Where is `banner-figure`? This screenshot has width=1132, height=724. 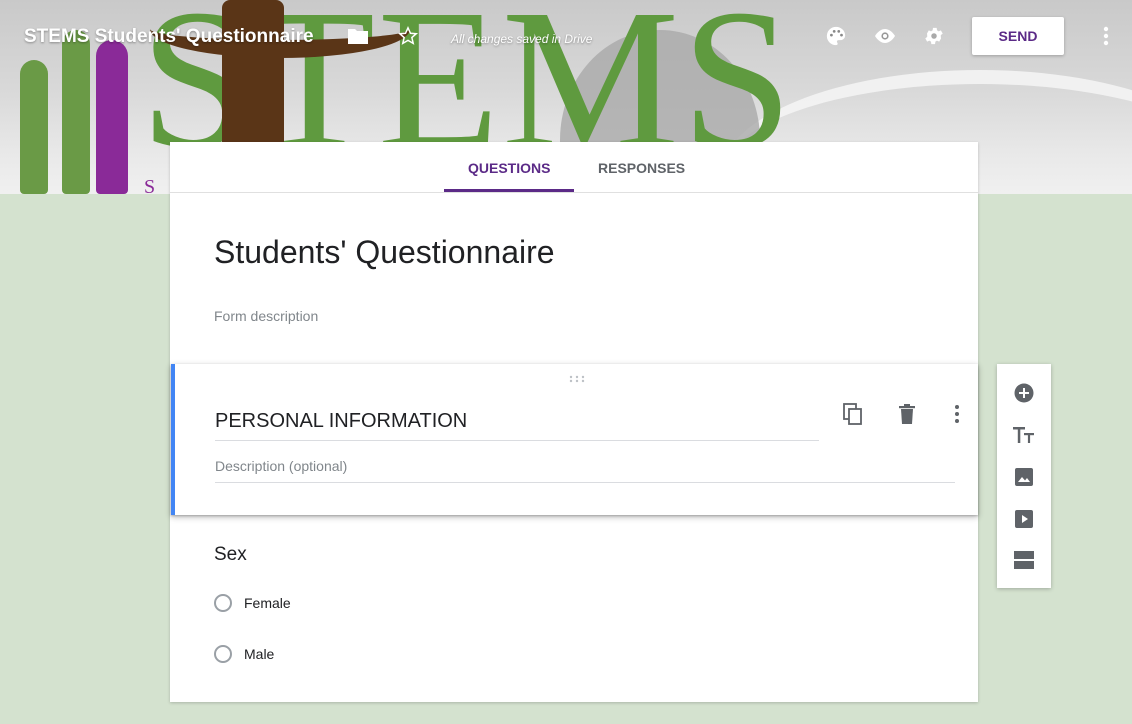 banner-figure is located at coordinates (34, 127).